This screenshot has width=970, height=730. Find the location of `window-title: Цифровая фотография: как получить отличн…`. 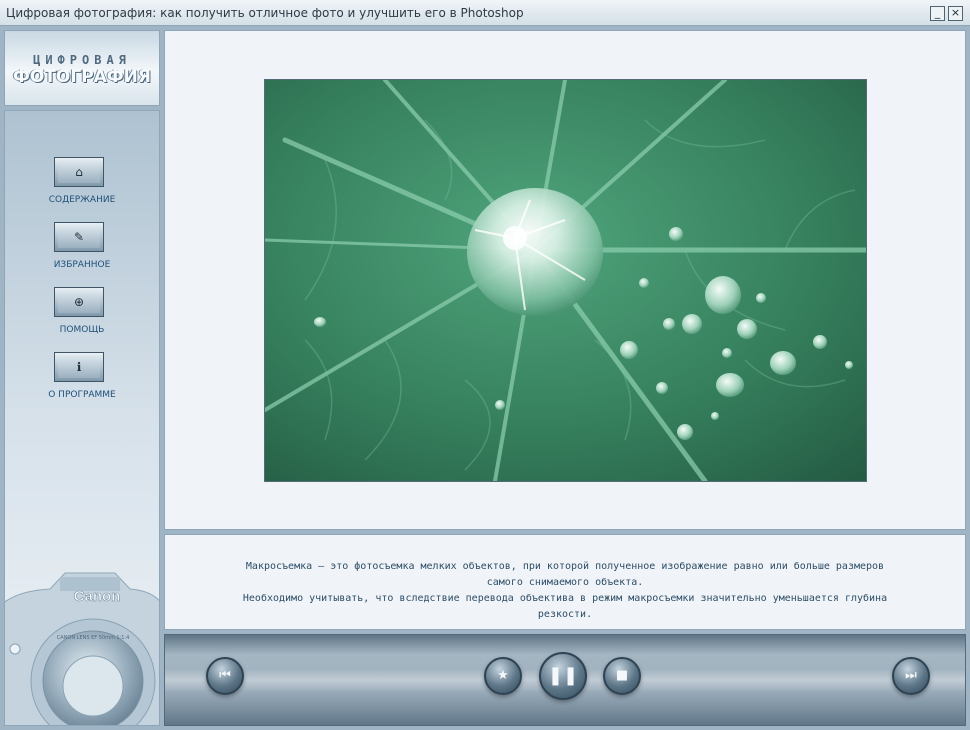

window-title: Цифровая фотография: как получить отличн… is located at coordinates (265, 13).